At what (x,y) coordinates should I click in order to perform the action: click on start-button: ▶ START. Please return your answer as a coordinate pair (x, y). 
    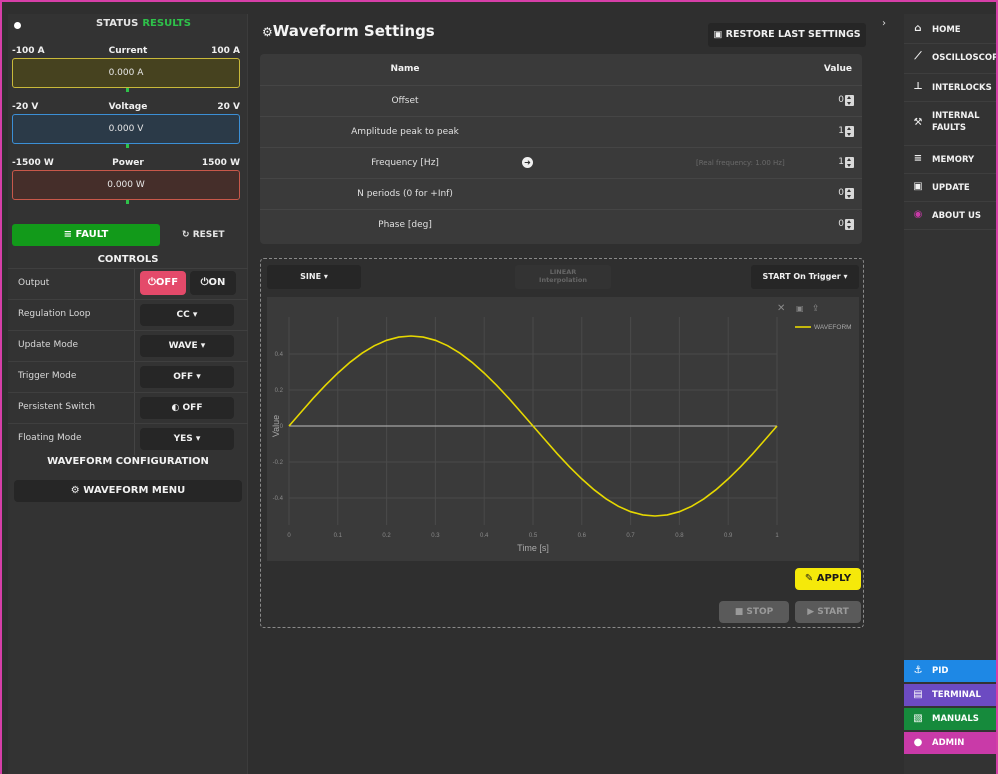
    Looking at the image, I should click on (828, 612).